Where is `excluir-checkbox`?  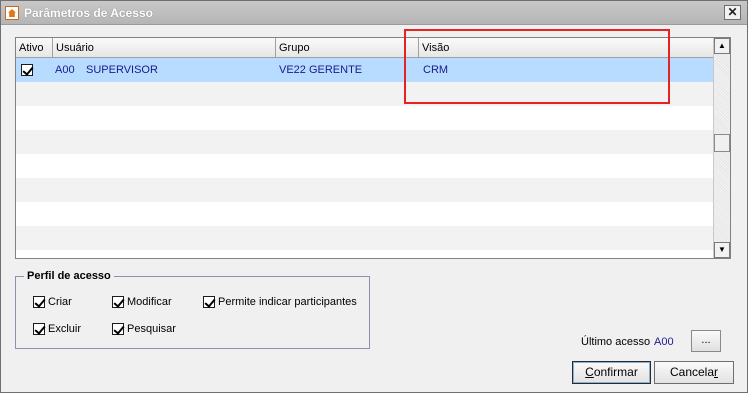
excluir-checkbox is located at coordinates (39, 329).